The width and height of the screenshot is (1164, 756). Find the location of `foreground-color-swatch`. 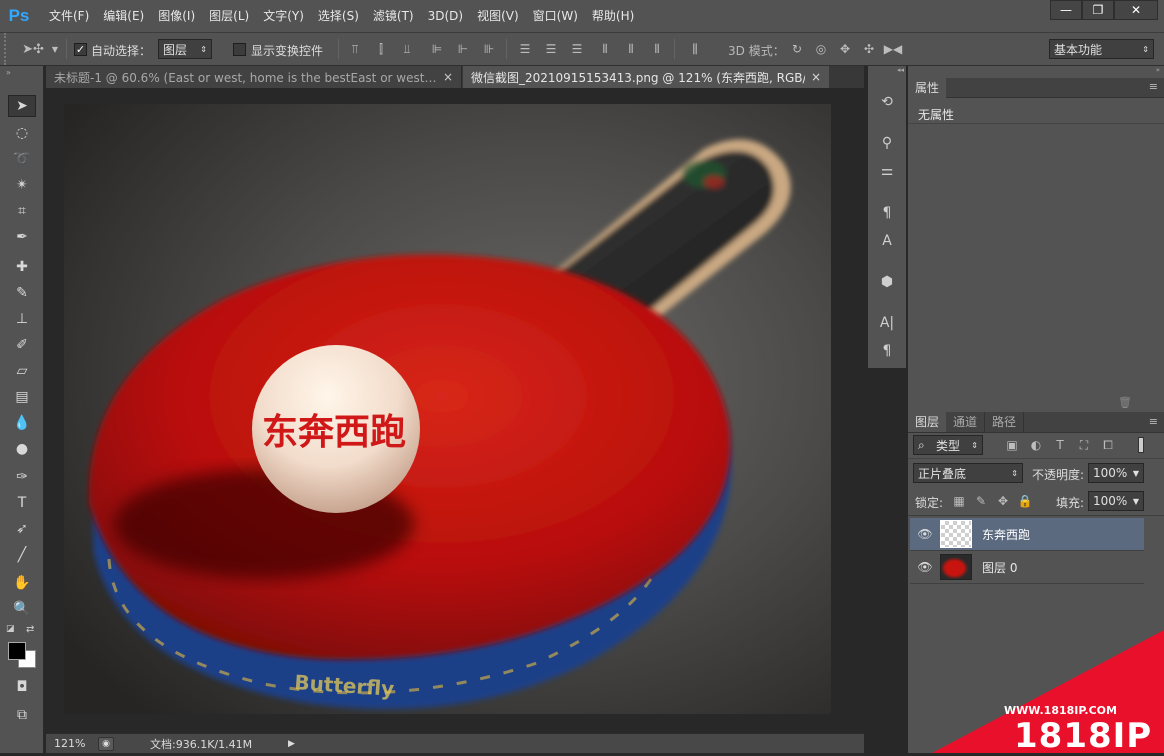

foreground-color-swatch is located at coordinates (17, 651).